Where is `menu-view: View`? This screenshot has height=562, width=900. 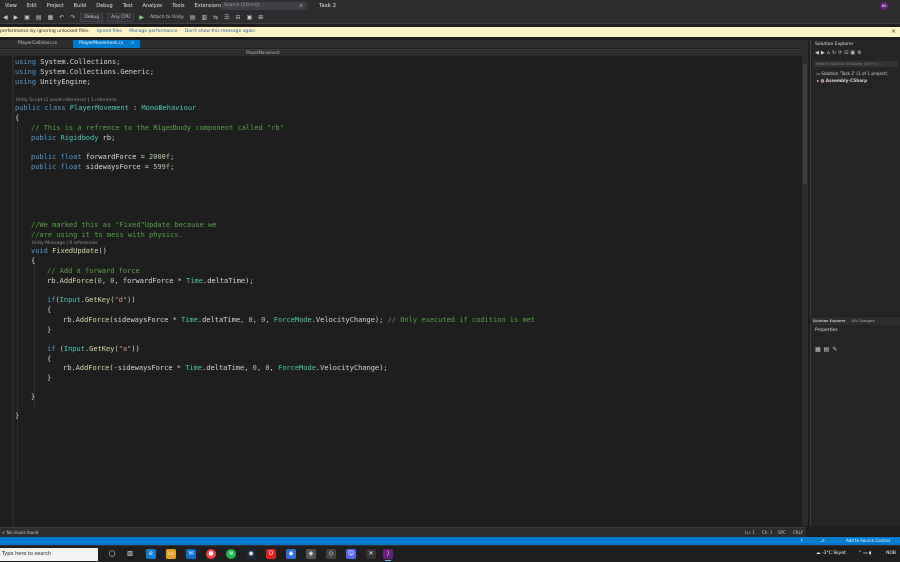
menu-view: View is located at coordinates (11, 6).